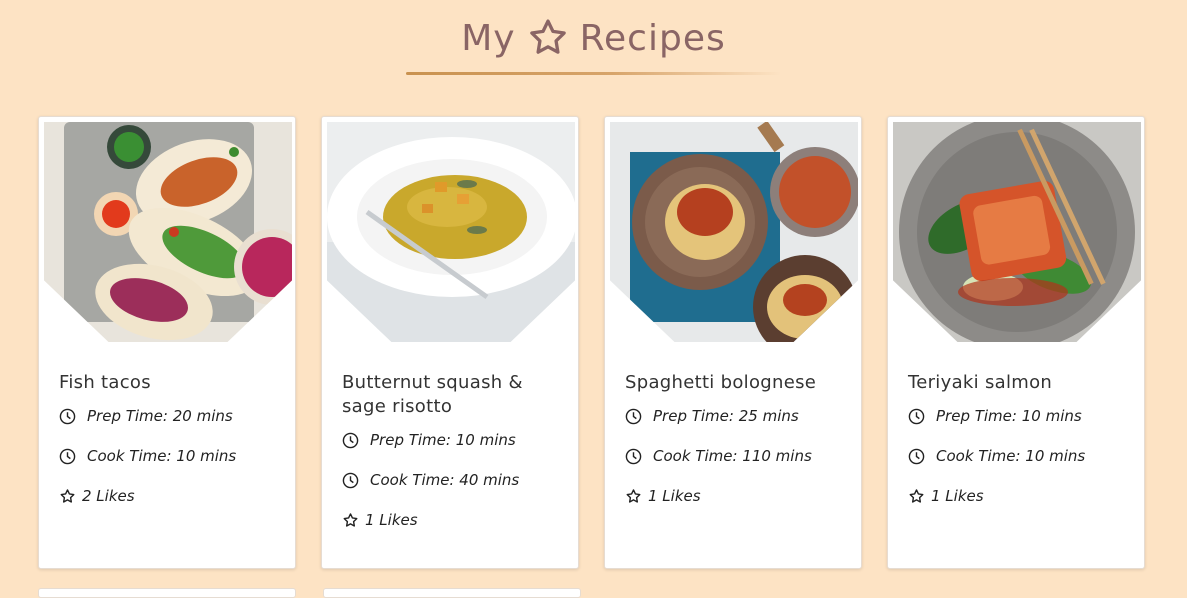 The image size is (1187, 598). I want to click on title-underline, so click(593, 73).